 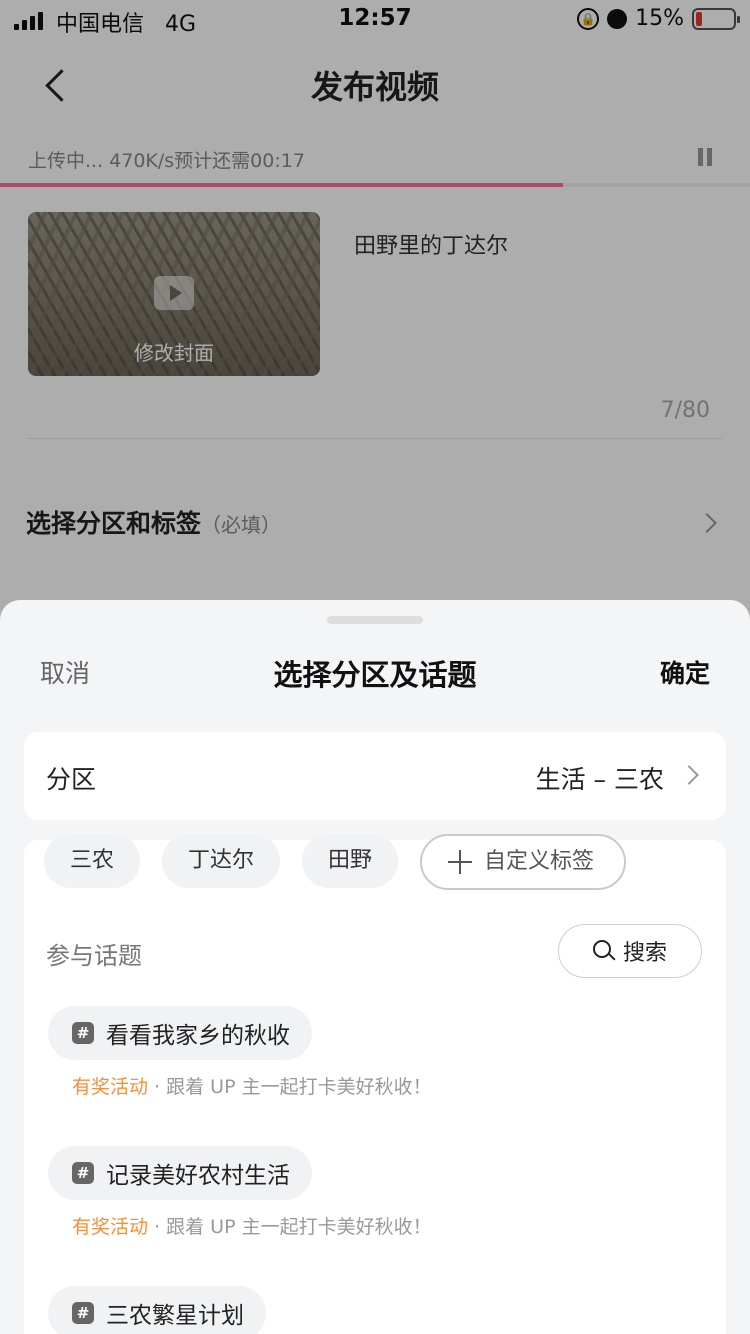 What do you see at coordinates (689, 775) in the screenshot?
I see `chevron-right-icon` at bounding box center [689, 775].